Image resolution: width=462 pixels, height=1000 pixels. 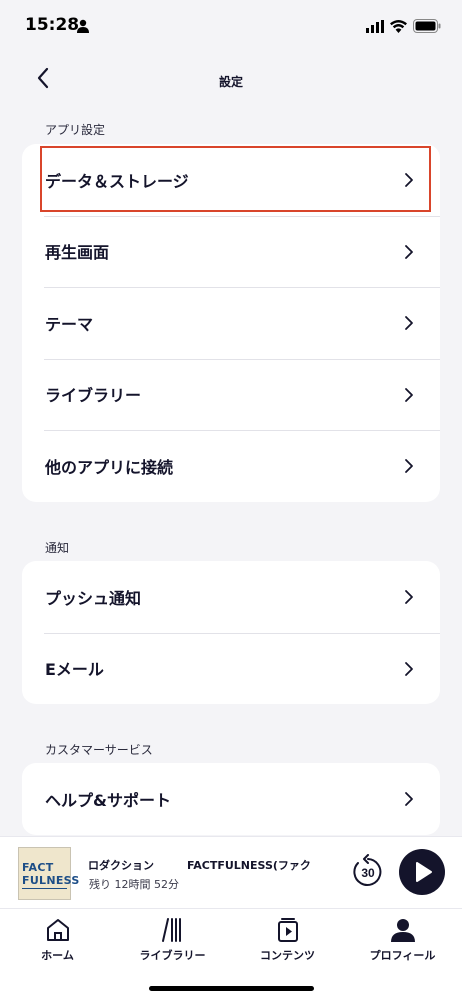 I want to click on home-icon, so click(x=58, y=930).